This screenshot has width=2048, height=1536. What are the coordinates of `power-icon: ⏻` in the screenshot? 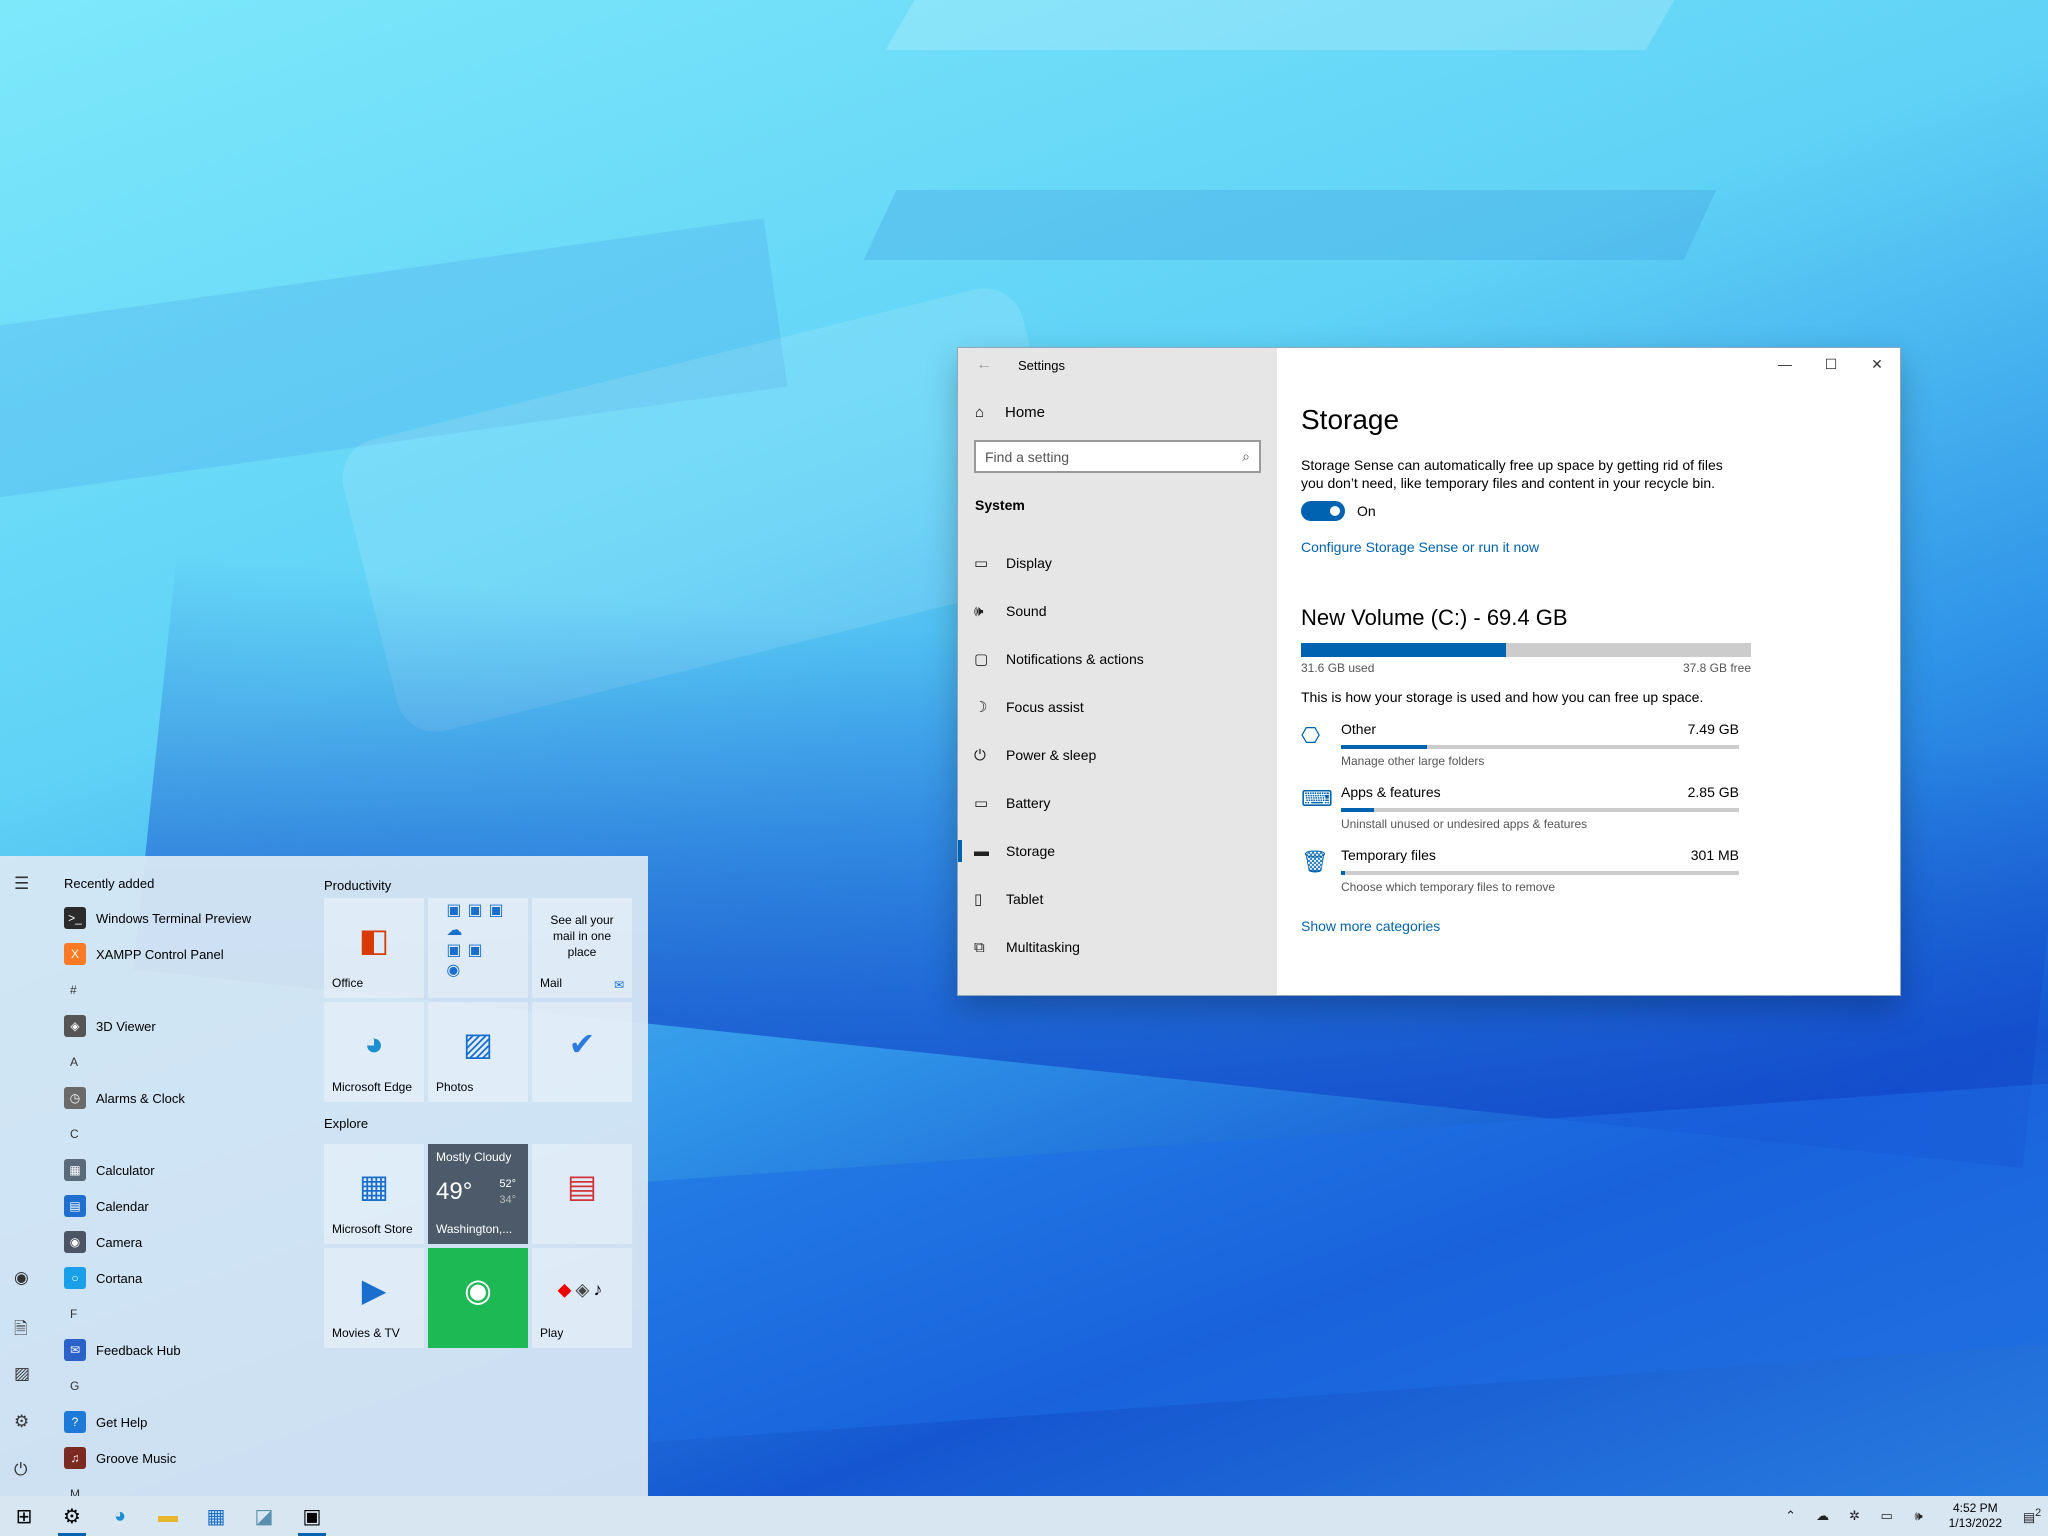 It's located at (20, 1470).